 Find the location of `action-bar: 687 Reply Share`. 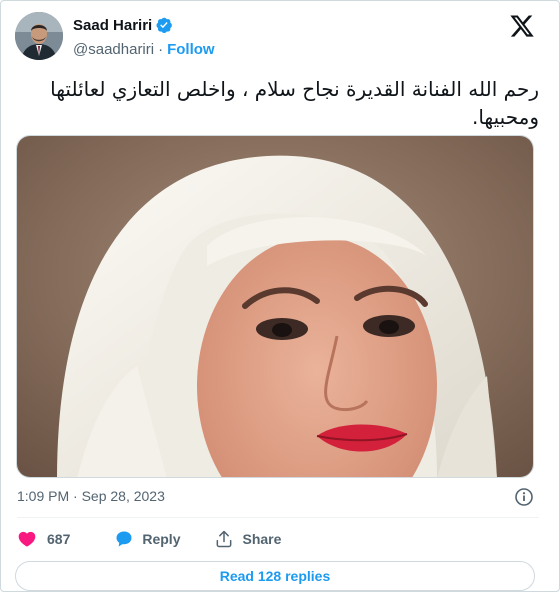

action-bar: 687 Reply Share is located at coordinates (149, 539).